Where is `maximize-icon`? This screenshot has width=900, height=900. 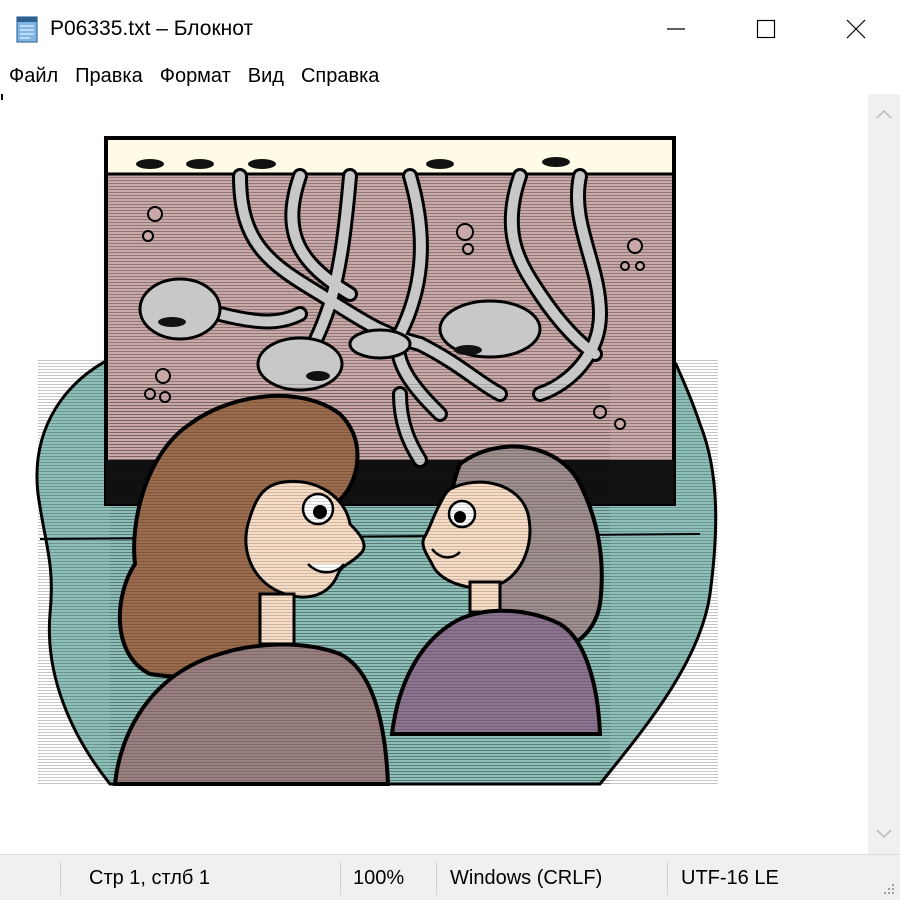
maximize-icon is located at coordinates (766, 29).